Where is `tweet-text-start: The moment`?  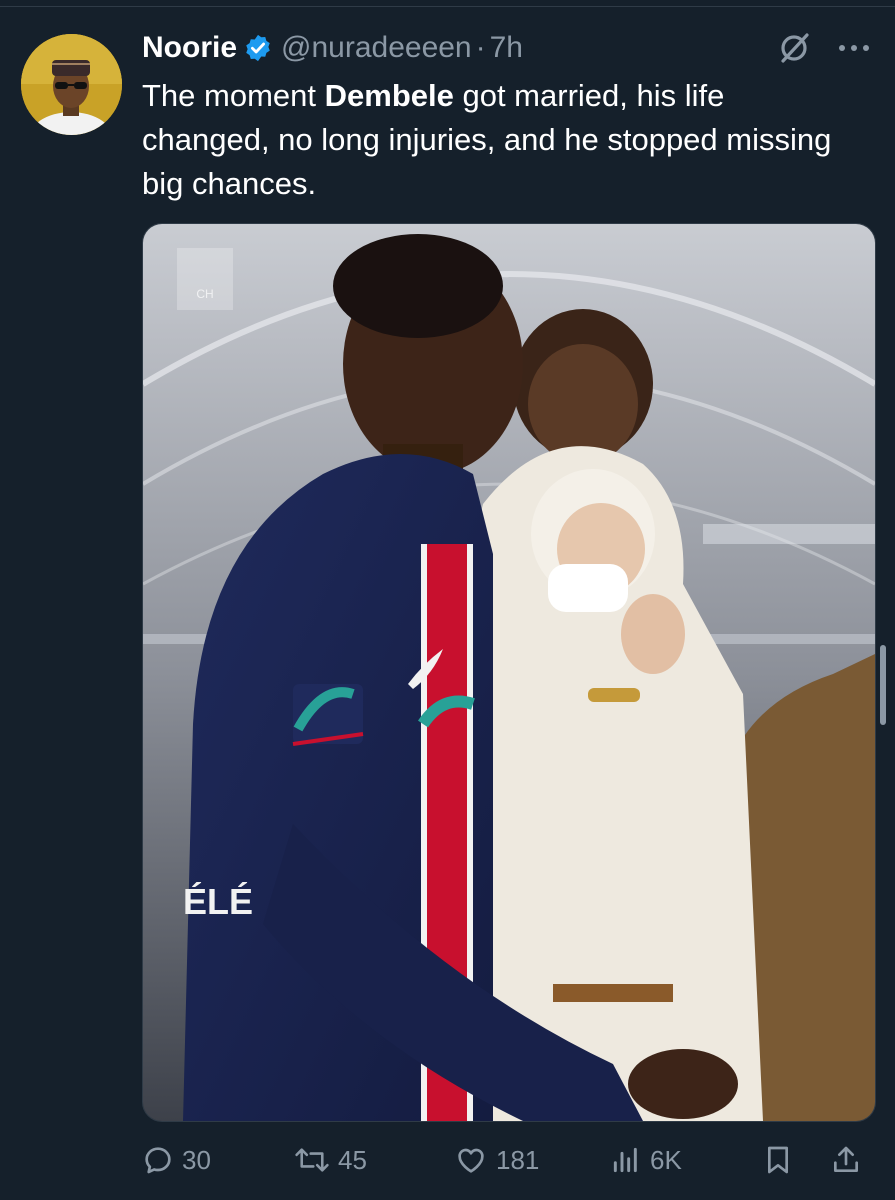
tweet-text-start: The moment is located at coordinates (233, 95).